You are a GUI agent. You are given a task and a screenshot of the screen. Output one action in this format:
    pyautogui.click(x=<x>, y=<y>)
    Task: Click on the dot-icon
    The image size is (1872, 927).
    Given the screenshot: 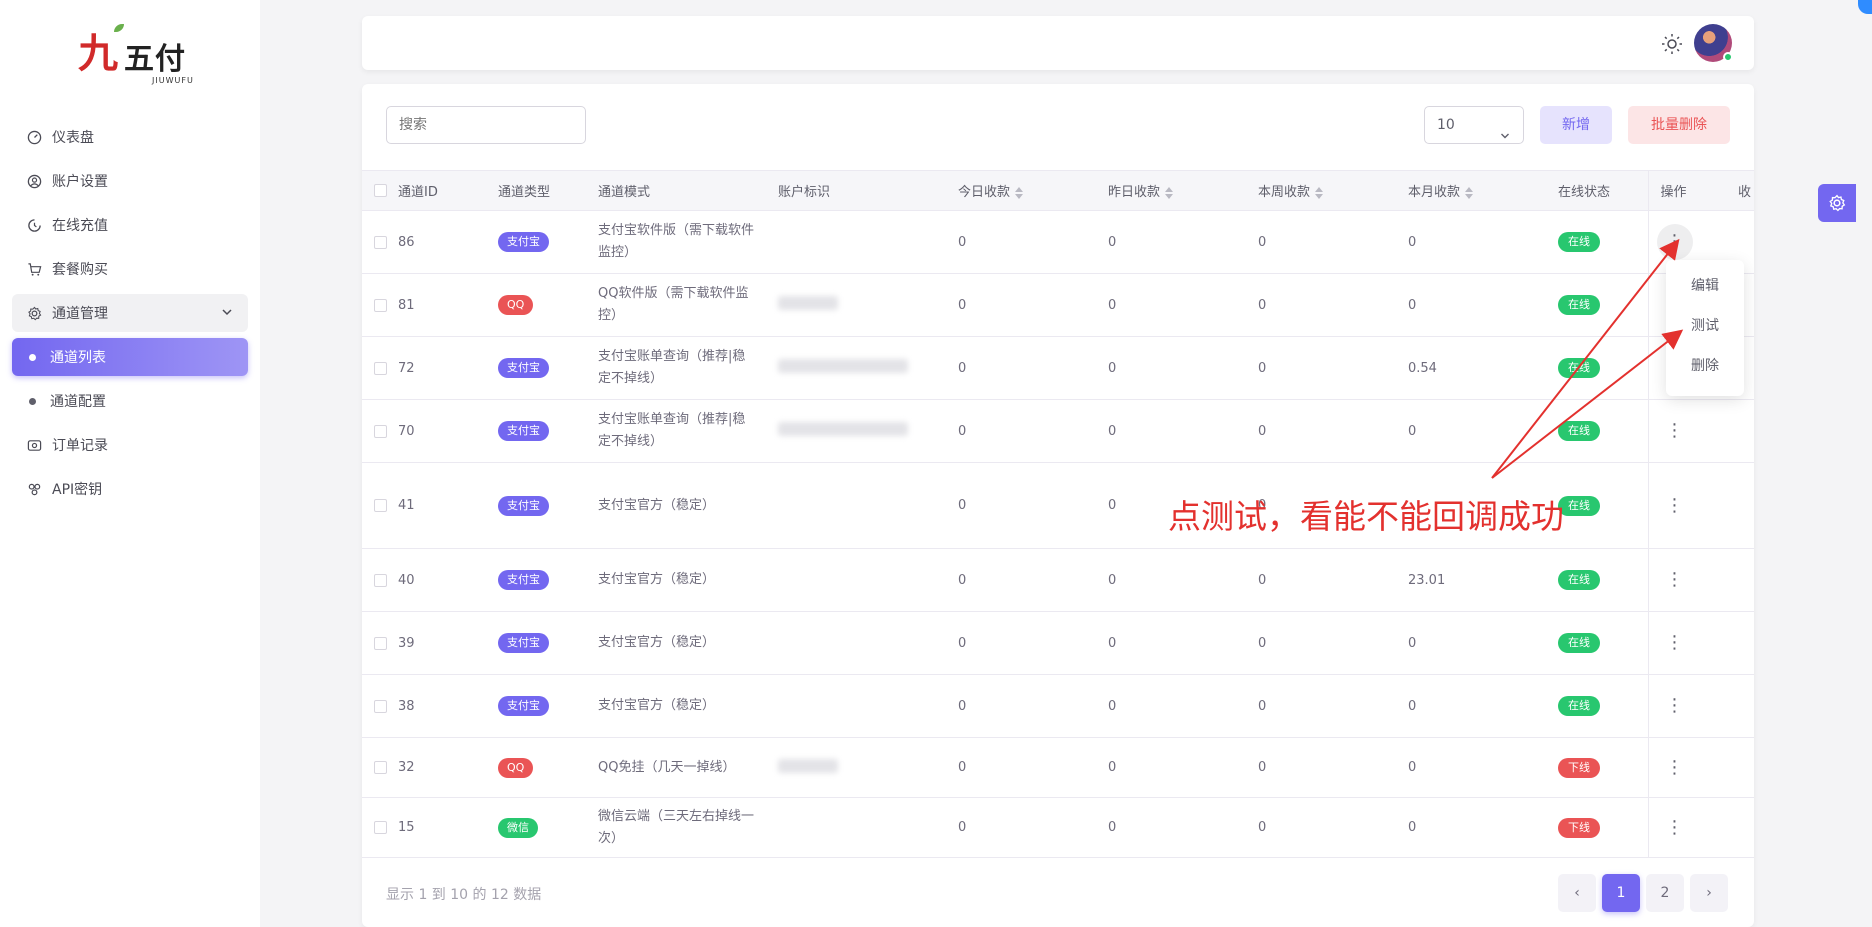 What is the action you would take?
    pyautogui.click(x=32, y=357)
    